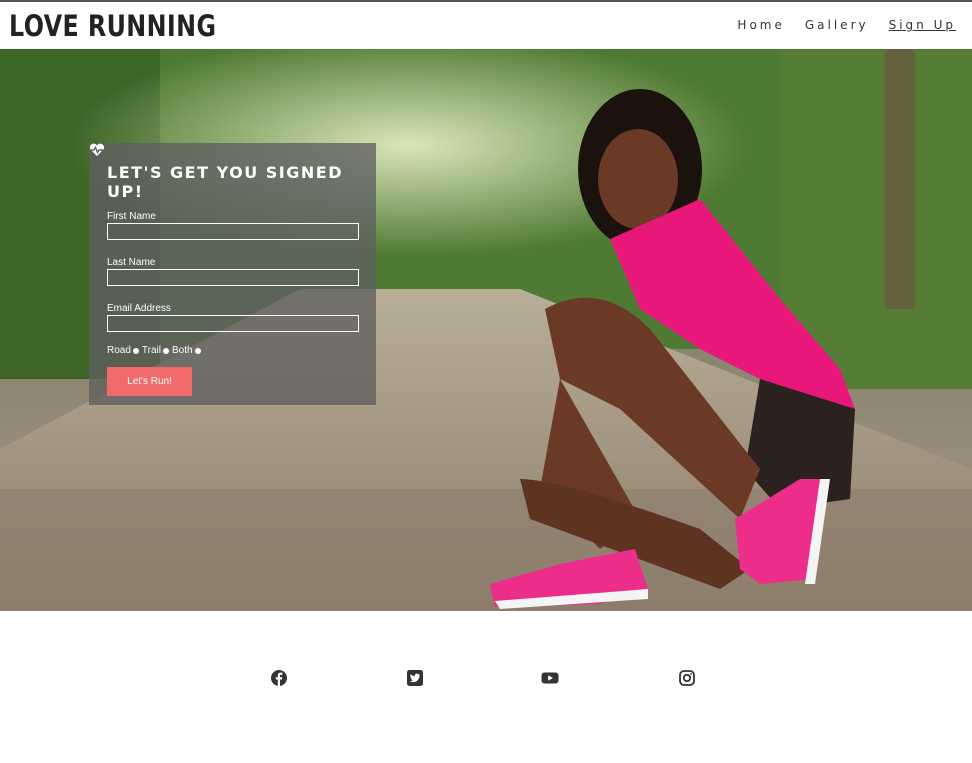 The image size is (972, 763). What do you see at coordinates (687, 678) in the screenshot?
I see `instagram-icon` at bounding box center [687, 678].